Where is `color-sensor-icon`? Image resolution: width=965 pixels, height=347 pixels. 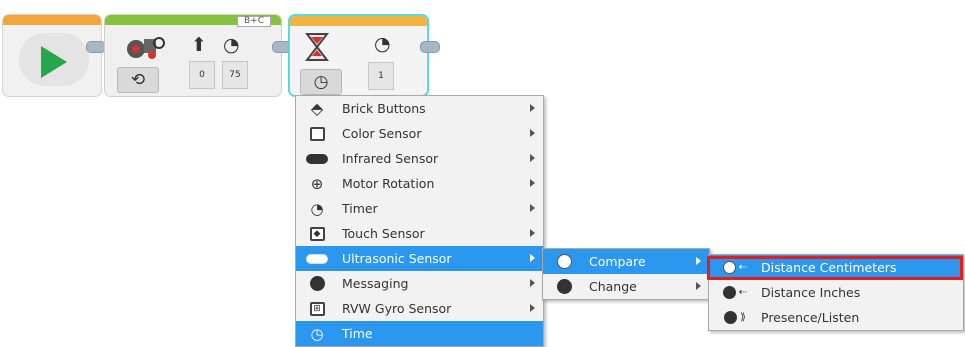
color-sensor-icon is located at coordinates (317, 134).